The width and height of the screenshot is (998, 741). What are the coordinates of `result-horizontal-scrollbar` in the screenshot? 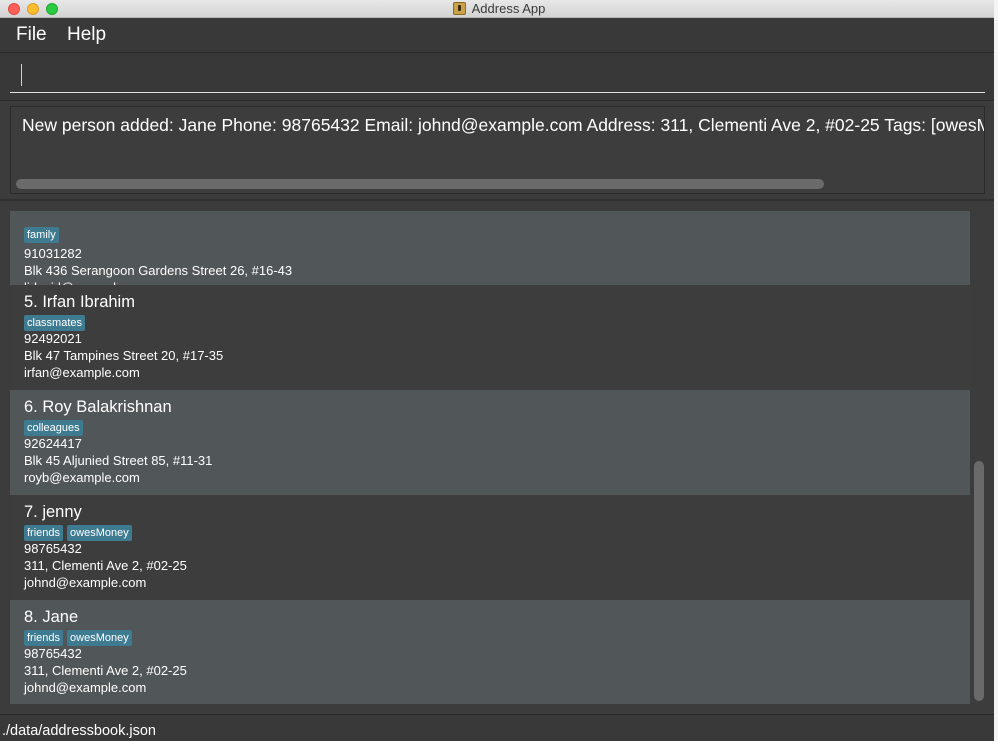 It's located at (420, 184).